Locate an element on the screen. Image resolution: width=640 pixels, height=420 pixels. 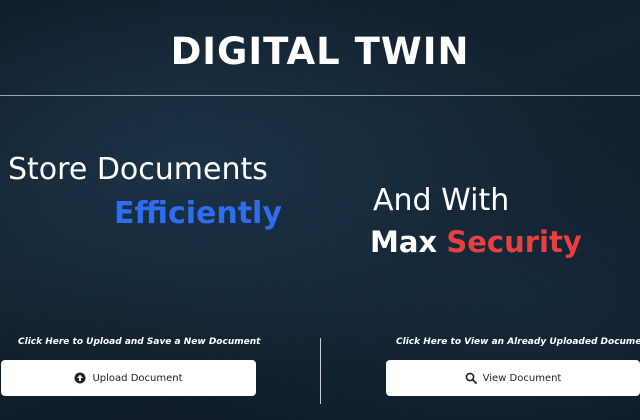
upload-document-label: Upload Document is located at coordinates (137, 378).